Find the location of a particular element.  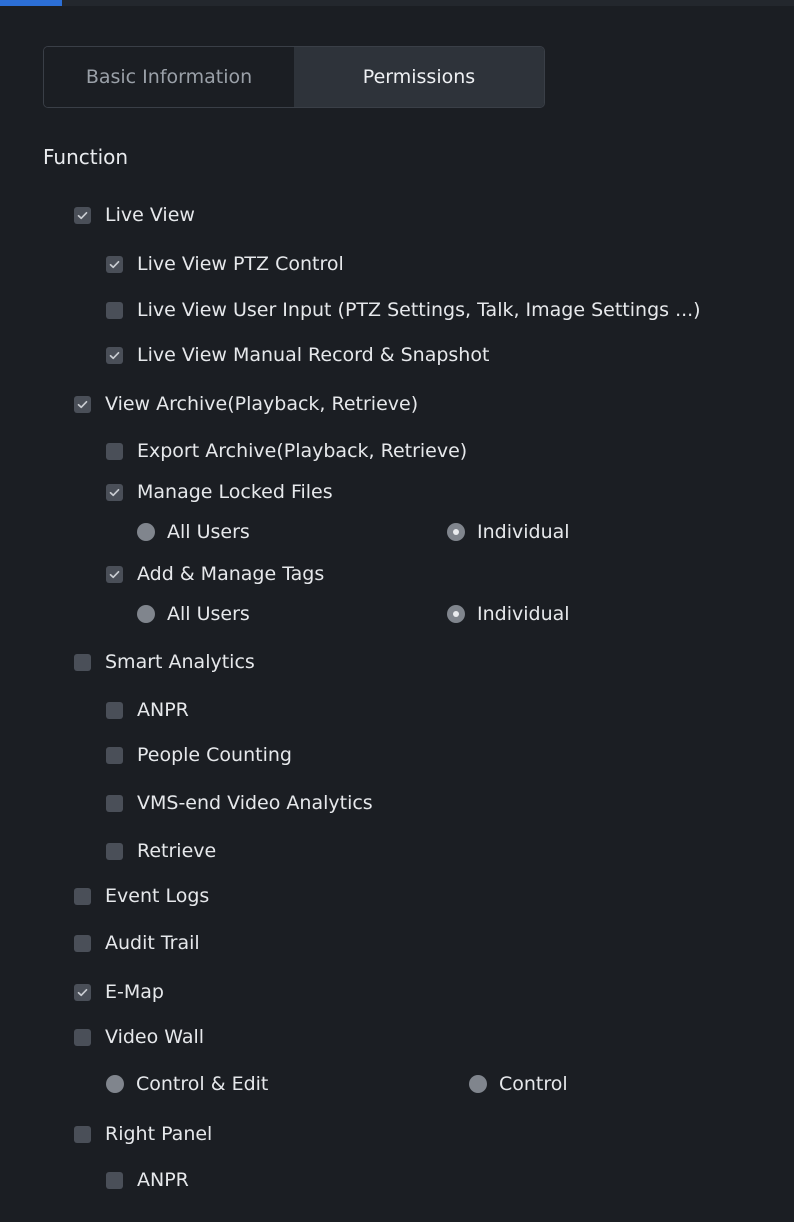

checkbox-row-event-logs: Event Logs is located at coordinates (141, 896).